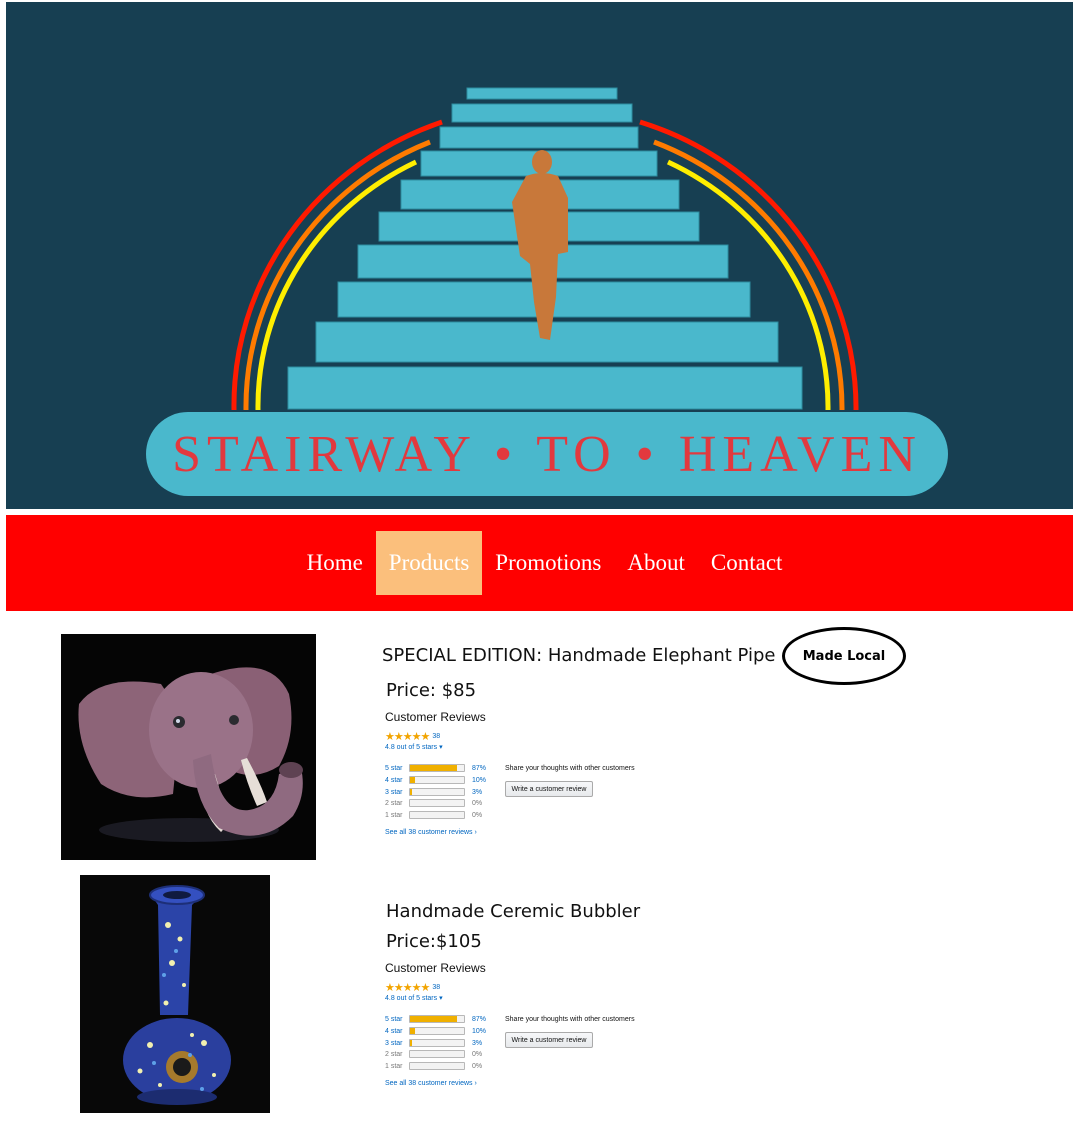 The height and width of the screenshot is (1124, 1076). I want to click on product-title: SPECIAL EDITION: Handmade Elephant Pipe, so click(579, 655).